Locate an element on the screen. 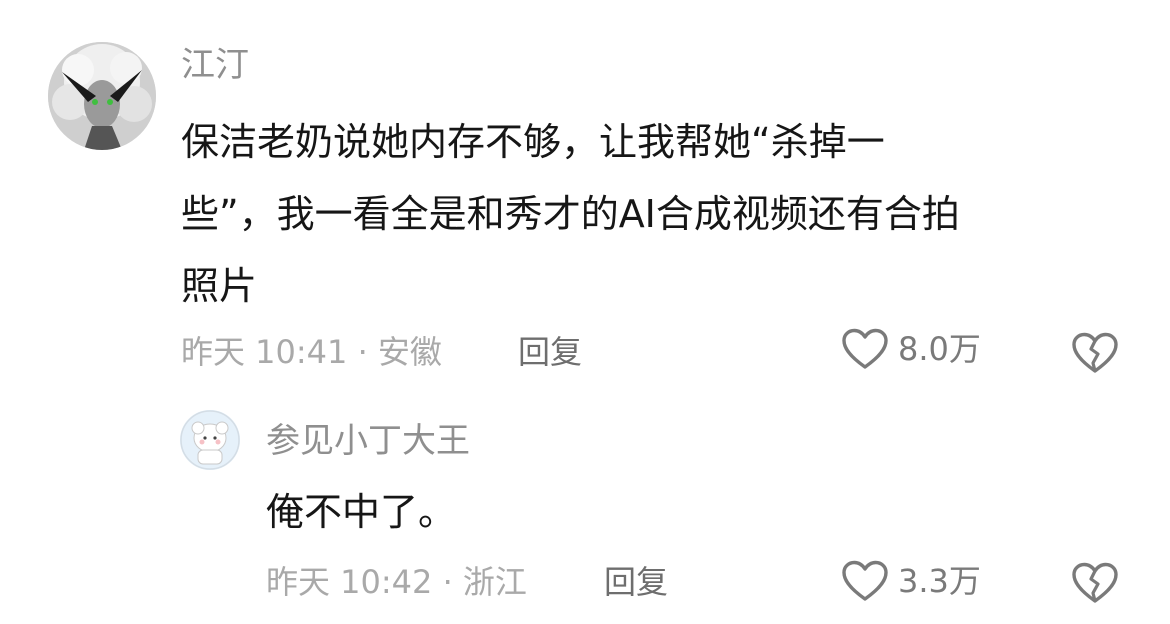 The height and width of the screenshot is (624, 1170). comment-time-location: 昨天 10:42 · 浙江 is located at coordinates (396, 582).